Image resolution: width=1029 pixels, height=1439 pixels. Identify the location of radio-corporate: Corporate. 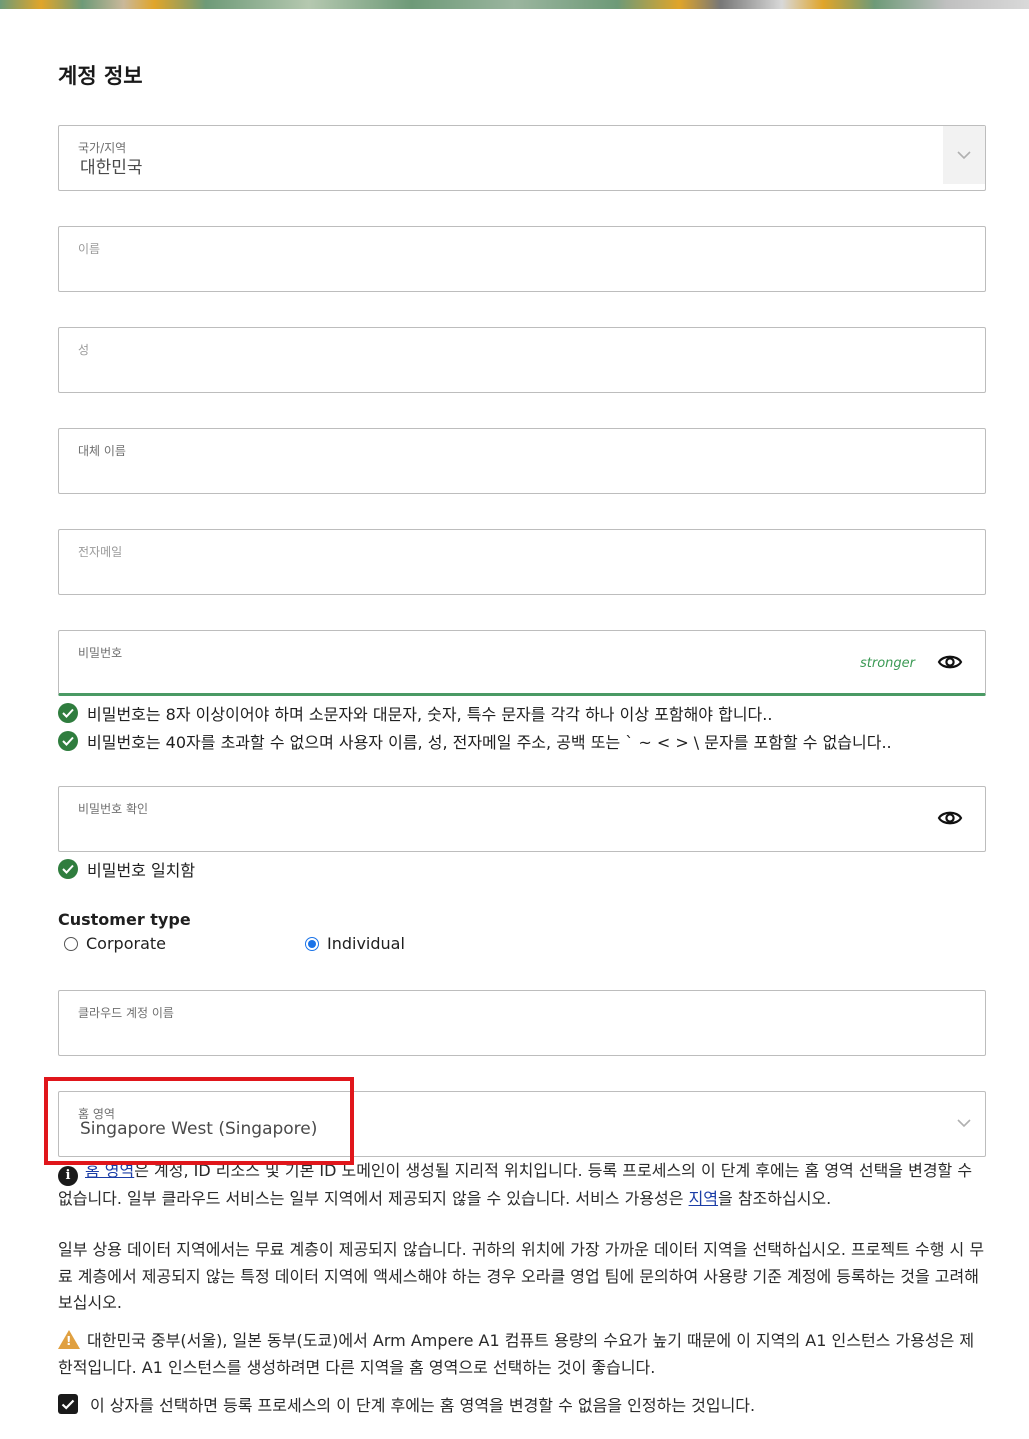
(115, 943).